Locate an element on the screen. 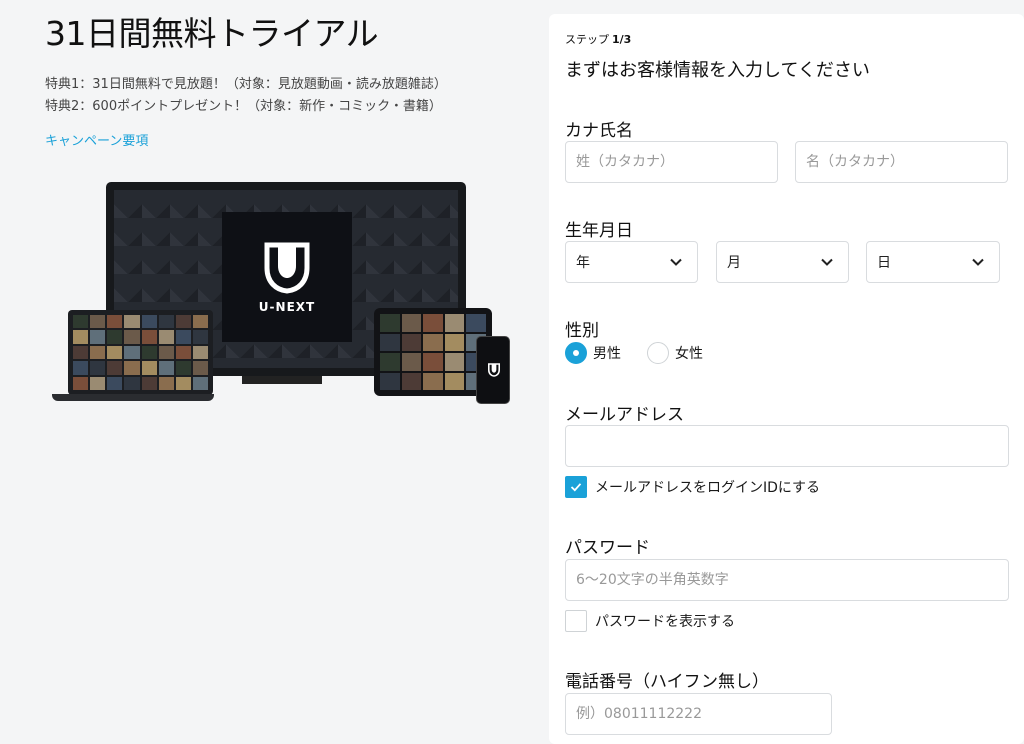 This screenshot has height=744, width=1024. phone-image is located at coordinates (493, 370).